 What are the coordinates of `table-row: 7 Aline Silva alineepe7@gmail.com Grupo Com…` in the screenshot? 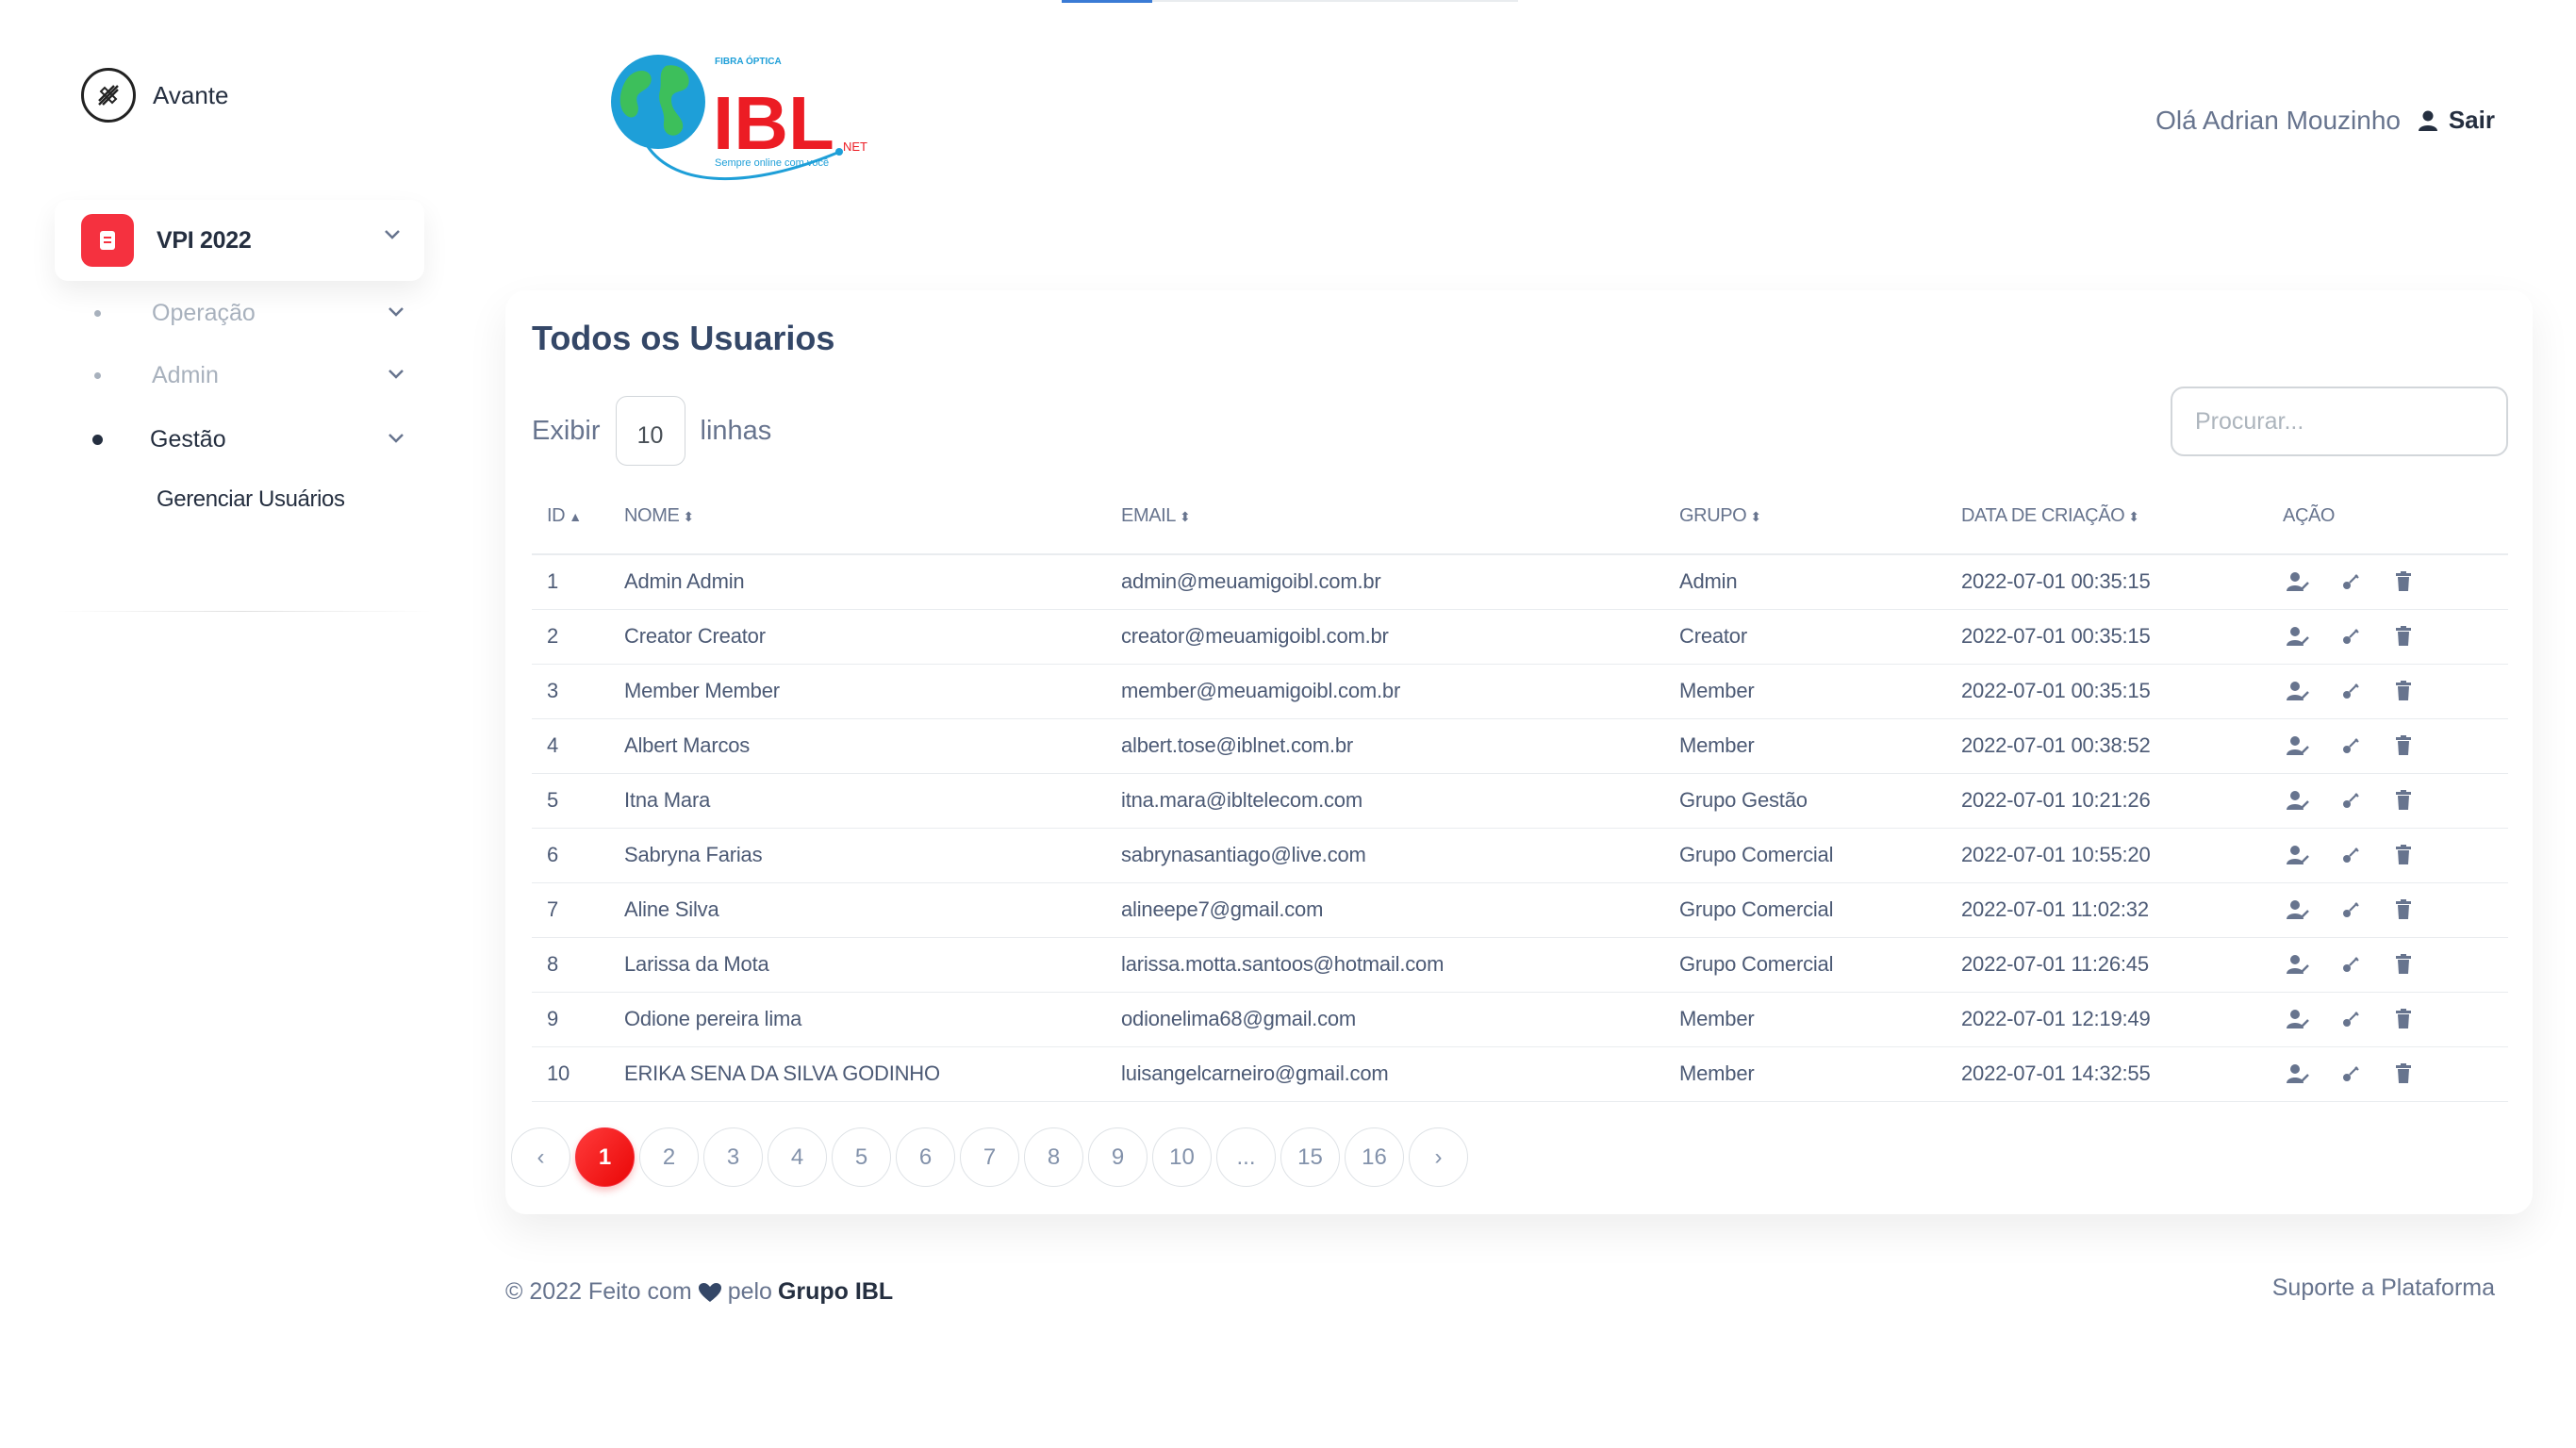 It's located at (1520, 910).